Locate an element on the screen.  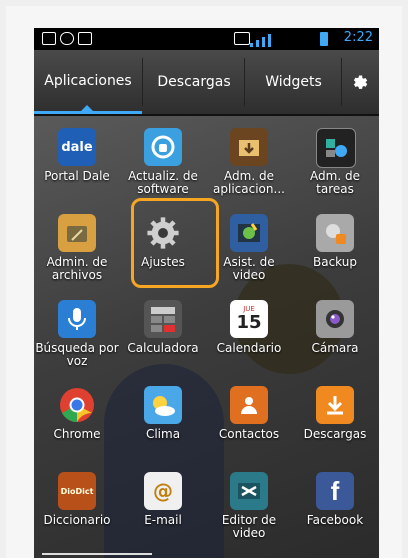
app-busqueda-voz: Búsqueda por voz is located at coordinates (77, 340).